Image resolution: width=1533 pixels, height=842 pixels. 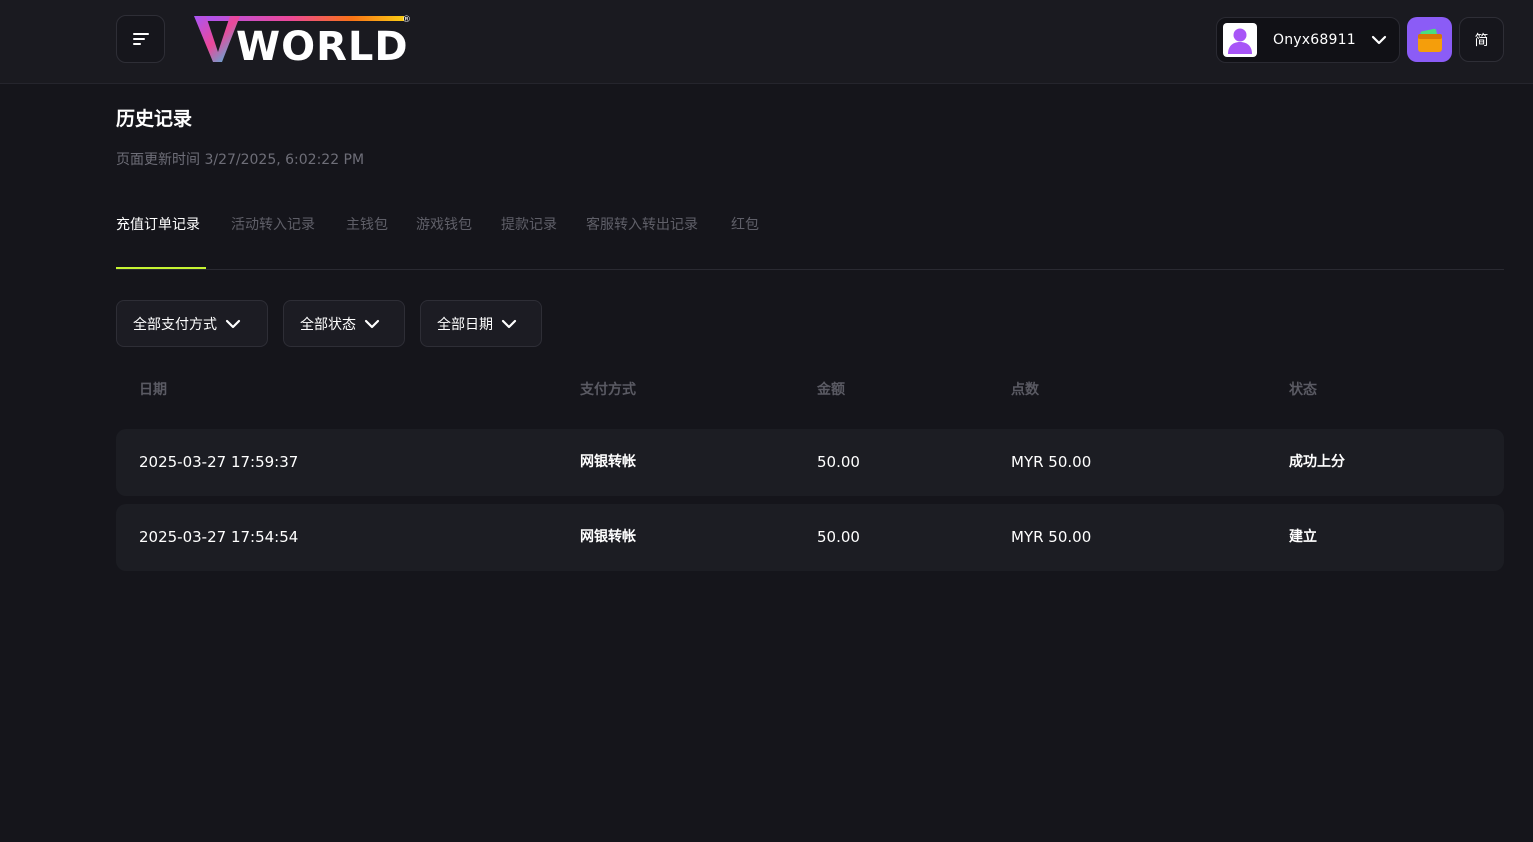 I want to click on date-filter: 全部日期, so click(x=481, y=323).